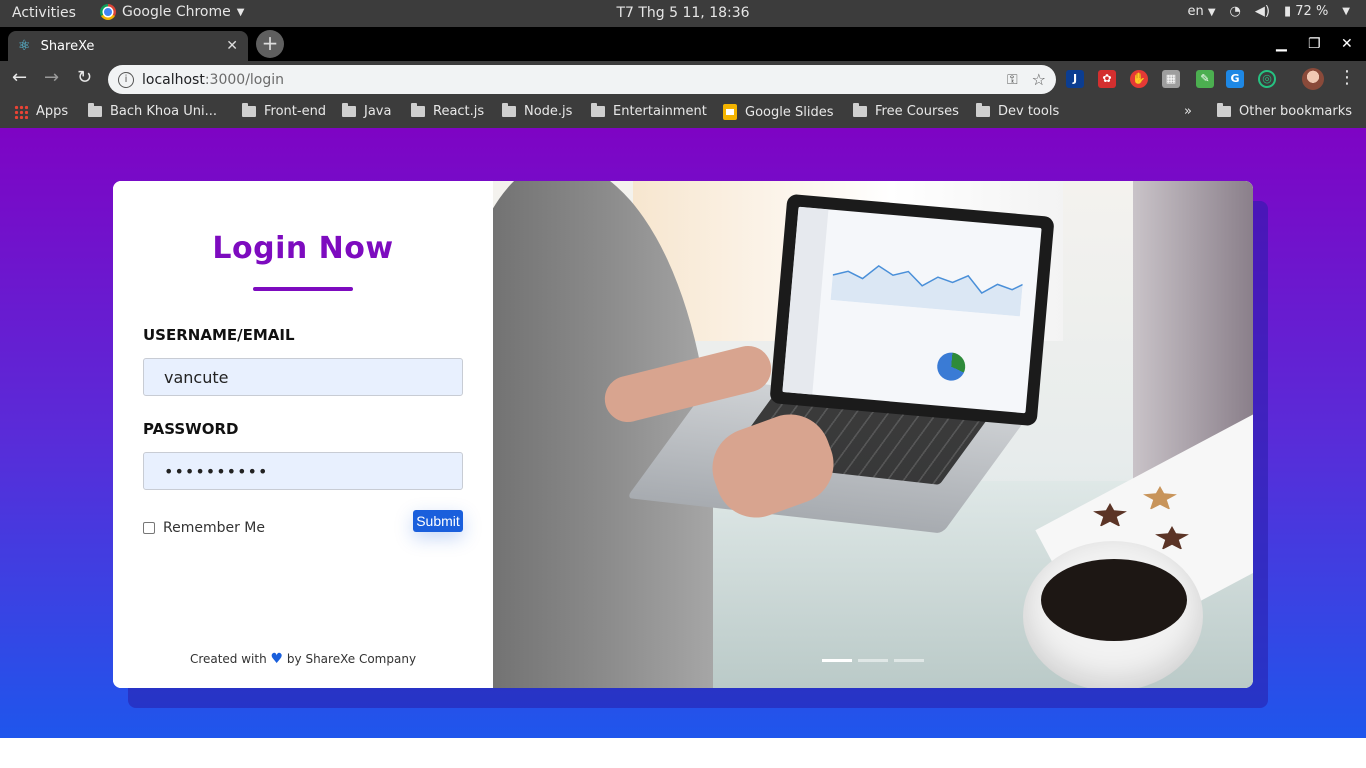 This screenshot has height=768, width=1366. I want to click on browser-tab: ⚛ ShareXe ✕, so click(128, 46).